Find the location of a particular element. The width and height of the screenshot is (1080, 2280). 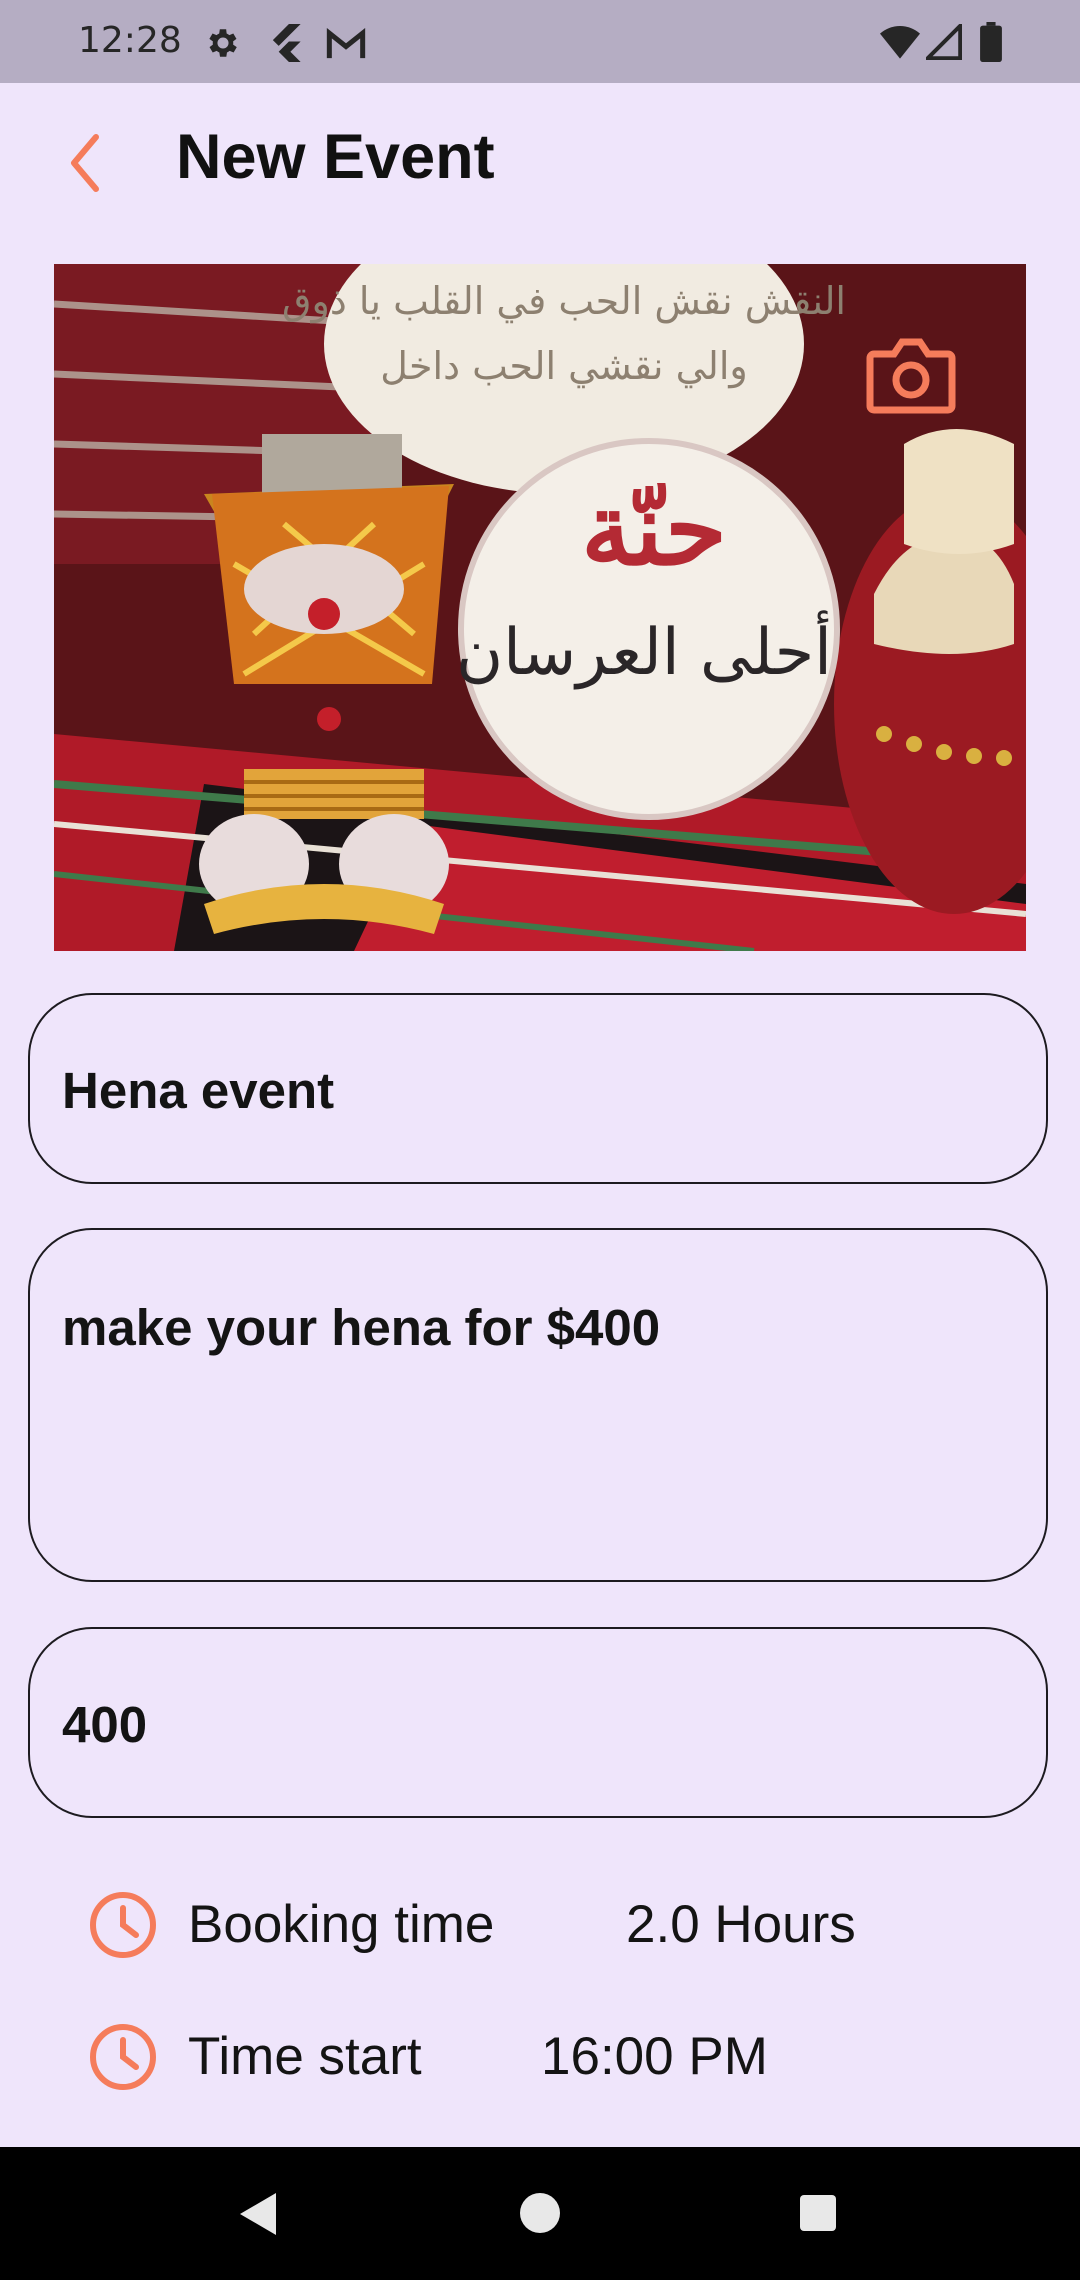

event-price-field: 400 is located at coordinates (538, 1722).